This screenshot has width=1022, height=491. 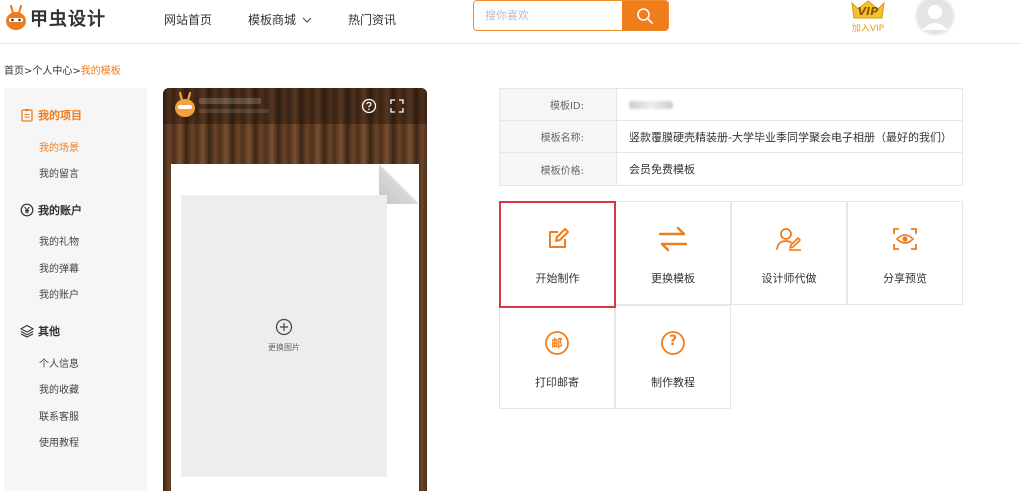 I want to click on sidebar-section-label: 我的项目, so click(x=60, y=115).